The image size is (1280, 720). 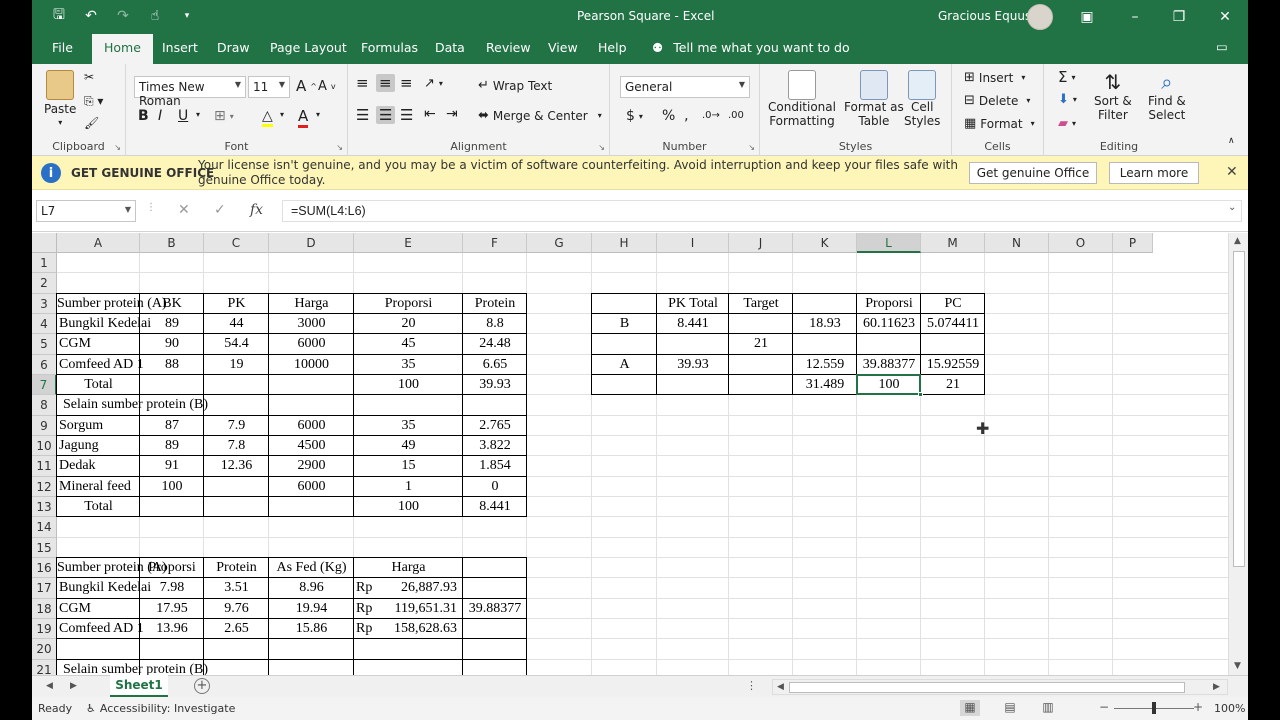 What do you see at coordinates (802, 99) in the screenshot?
I see `conditional-formatting-button: Conditional Formatting` at bounding box center [802, 99].